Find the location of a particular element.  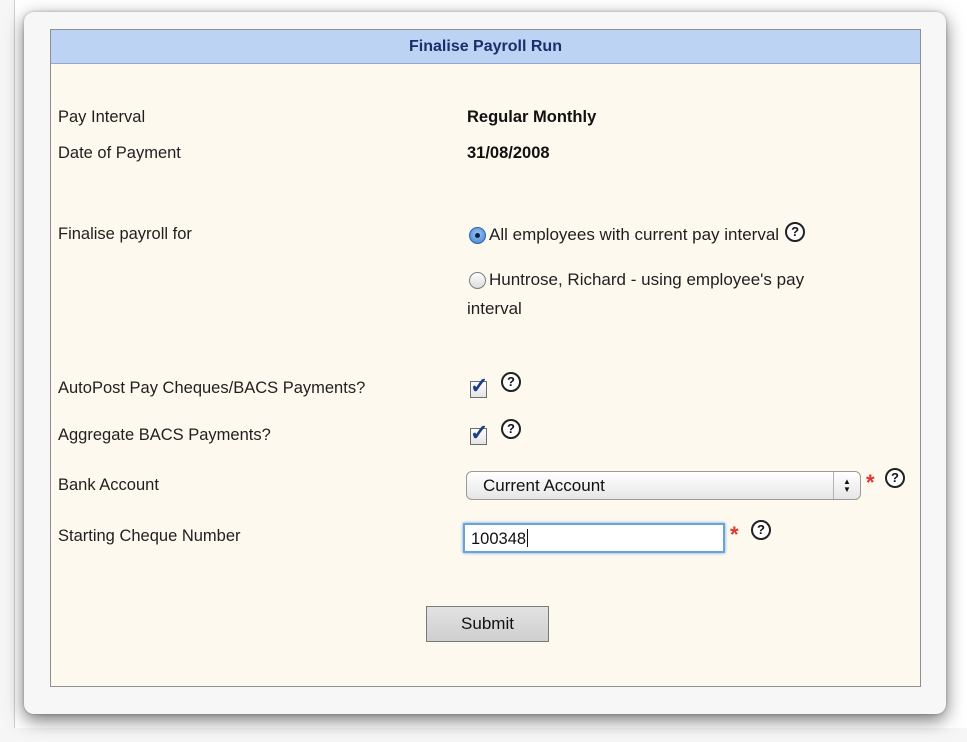

radio-option-label: All employees with current pay interval is located at coordinates (634, 234).